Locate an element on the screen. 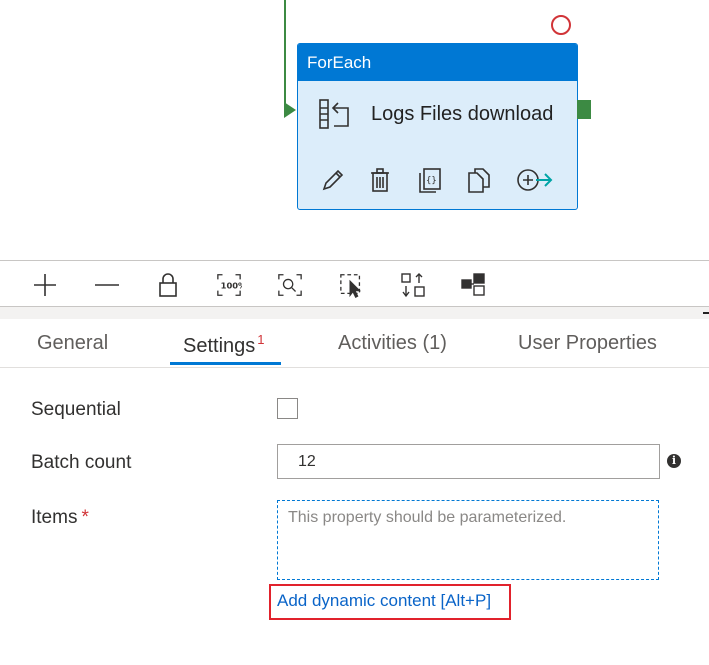  edit-icon is located at coordinates (344, 182).